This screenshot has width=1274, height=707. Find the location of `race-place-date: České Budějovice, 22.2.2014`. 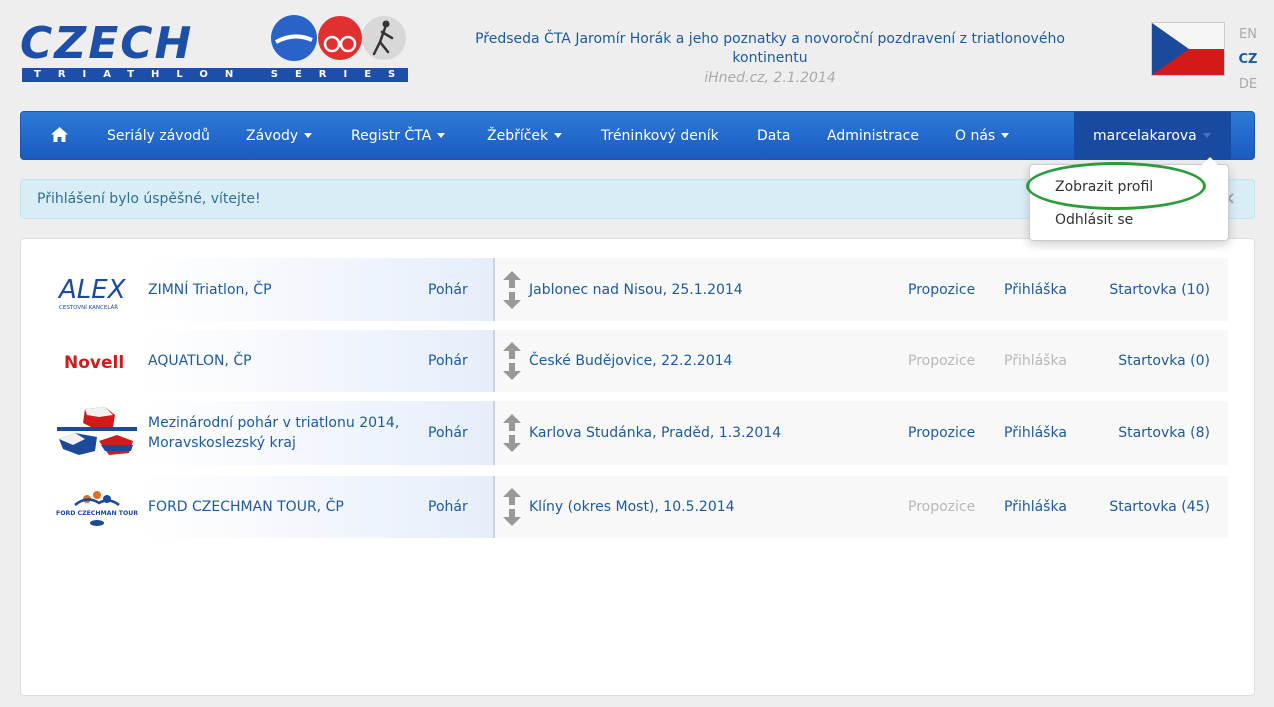

race-place-date: České Budějovice, 22.2.2014 is located at coordinates (631, 361).